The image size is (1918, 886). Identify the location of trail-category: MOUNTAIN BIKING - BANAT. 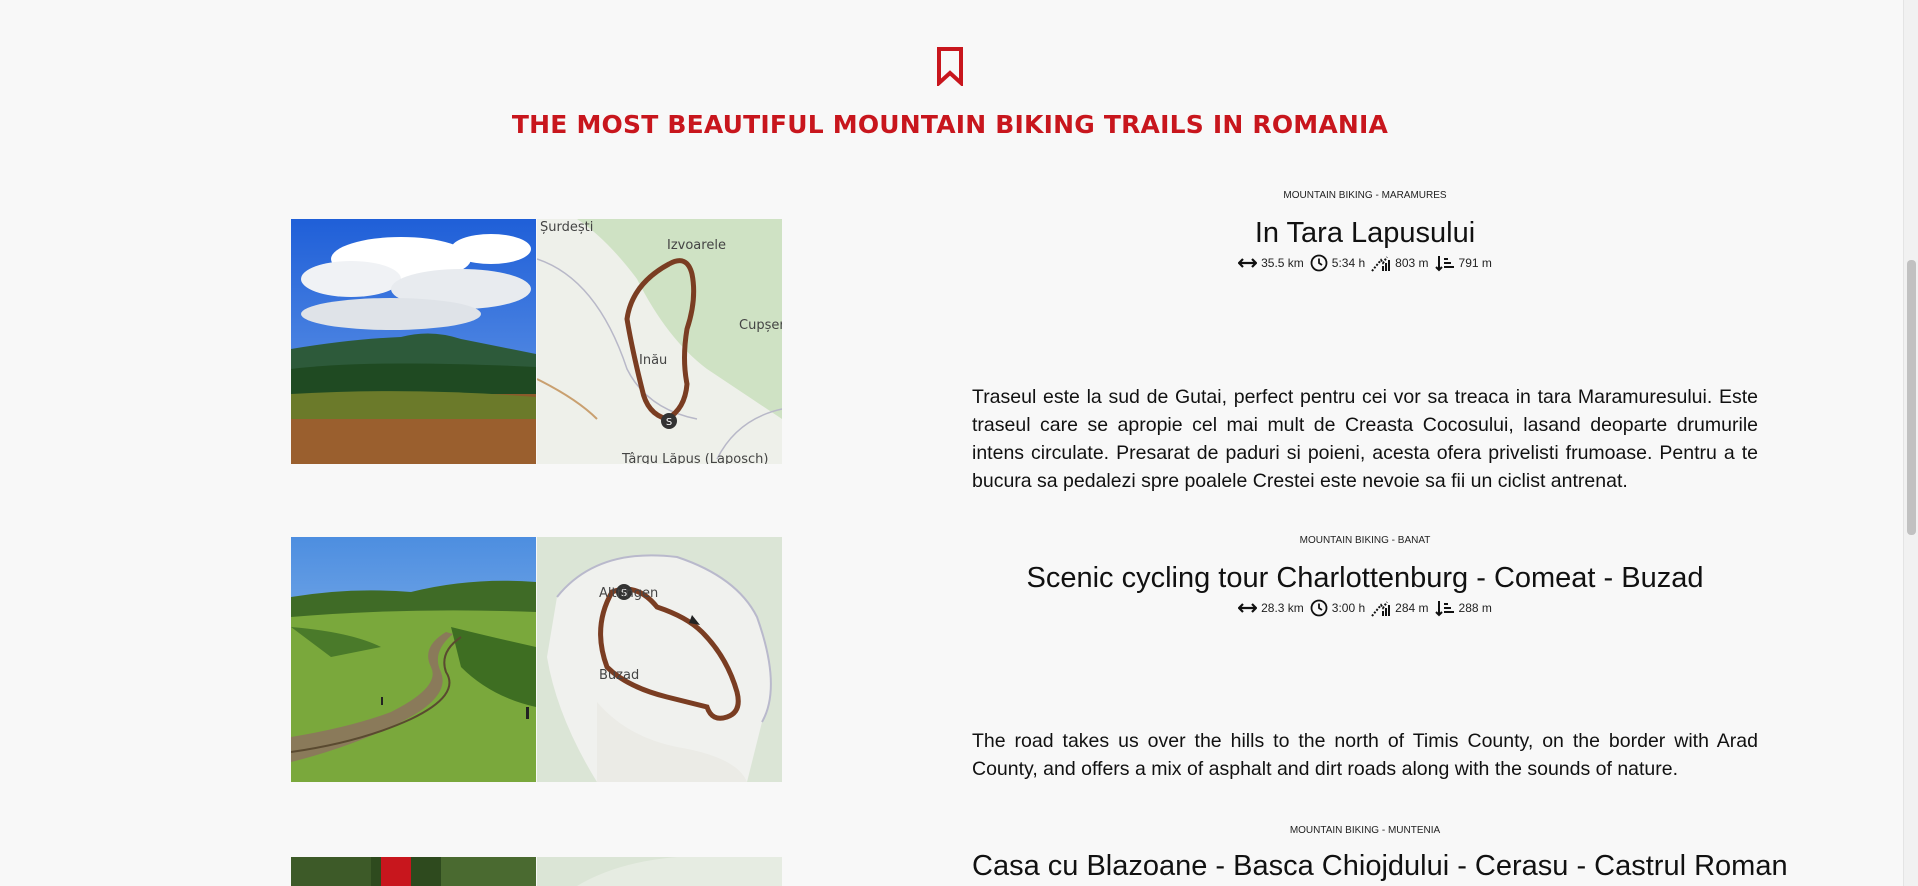
(1365, 540).